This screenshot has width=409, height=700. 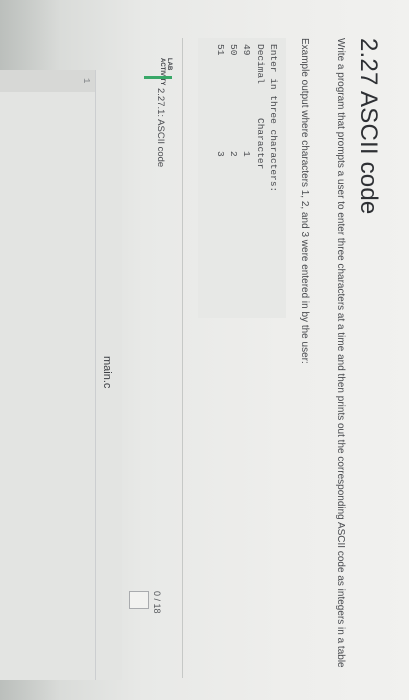 What do you see at coordinates (107, 372) in the screenshot?
I see `editor-file-name: main.c` at bounding box center [107, 372].